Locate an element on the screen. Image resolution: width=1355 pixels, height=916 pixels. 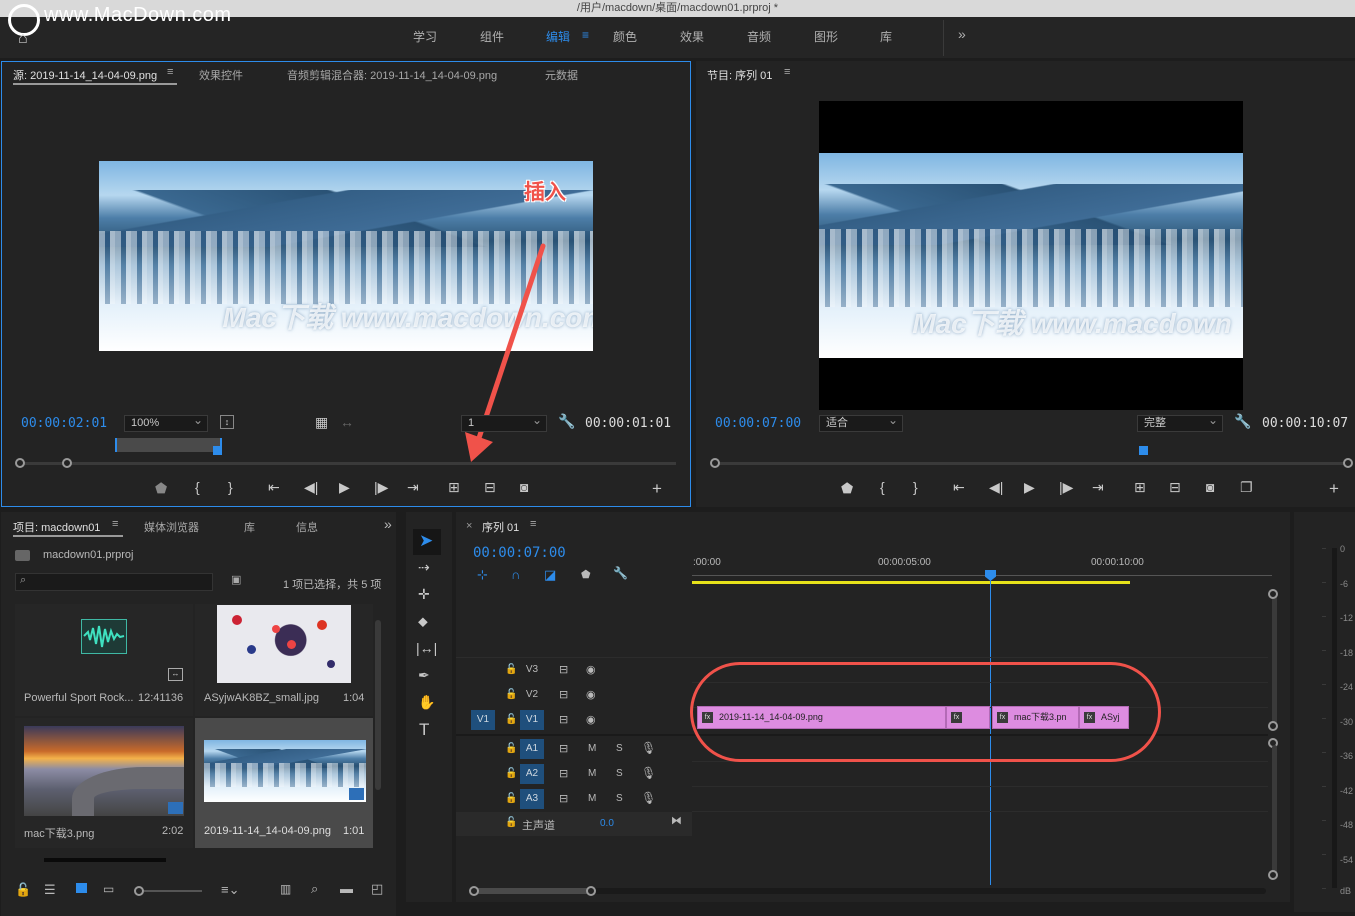
snap-icon: ∩ is located at coordinates (515, 574).